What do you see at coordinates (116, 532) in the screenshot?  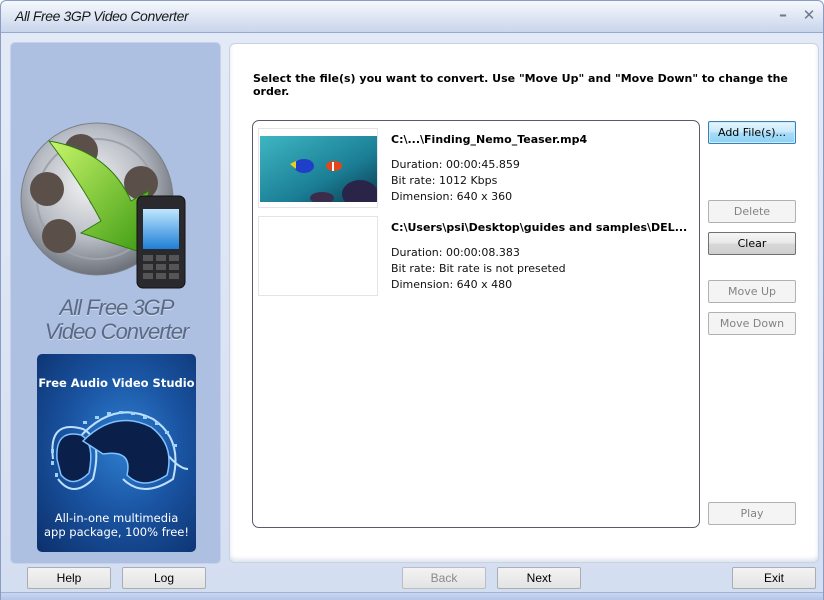 I see `promo-subtitle-line2: app package, 100% free!` at bounding box center [116, 532].